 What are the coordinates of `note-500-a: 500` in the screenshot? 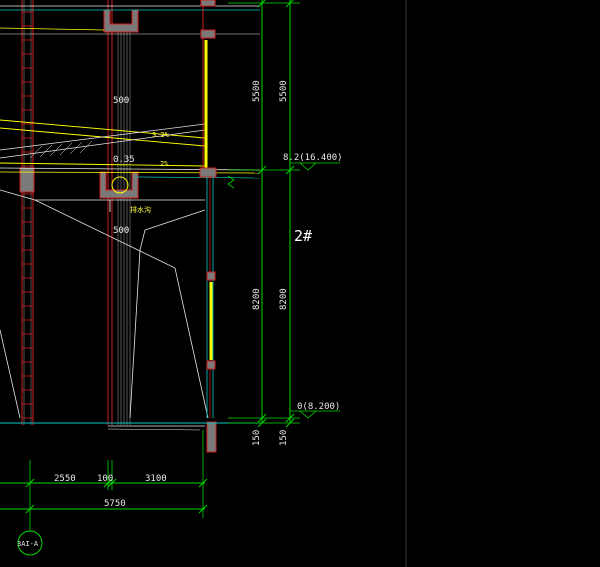 It's located at (121, 101).